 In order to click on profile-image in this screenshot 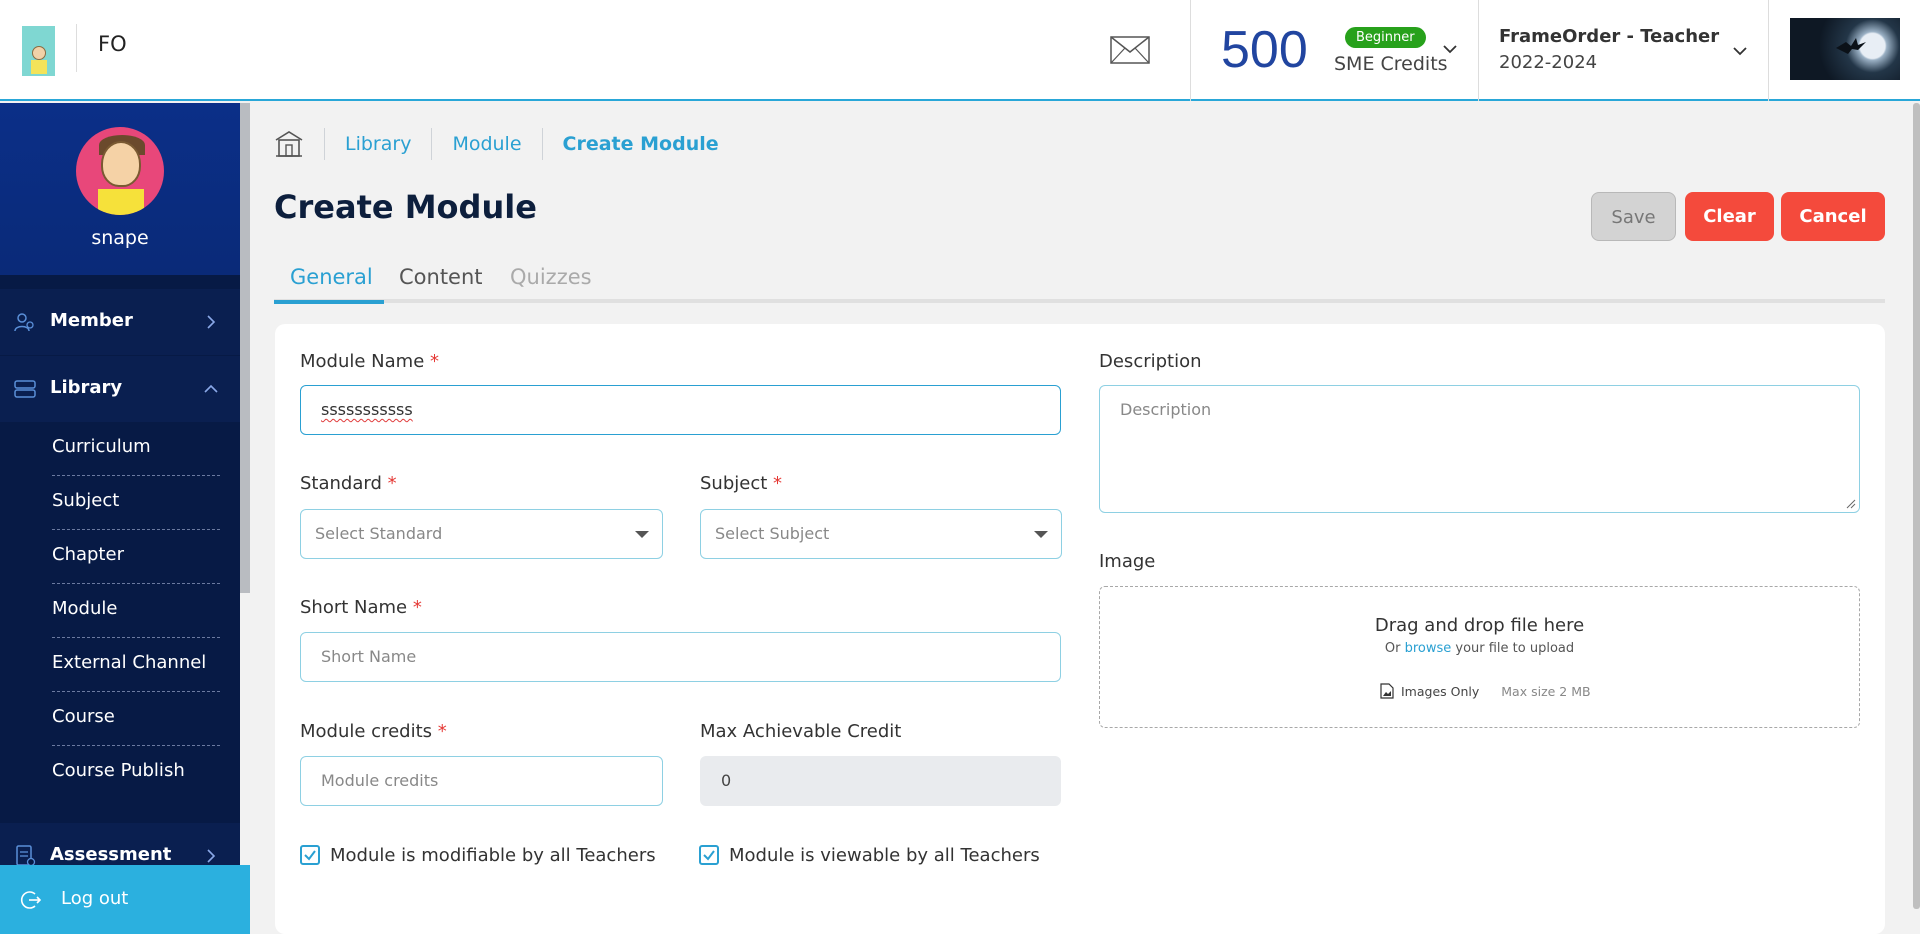, I will do `click(1845, 49)`.